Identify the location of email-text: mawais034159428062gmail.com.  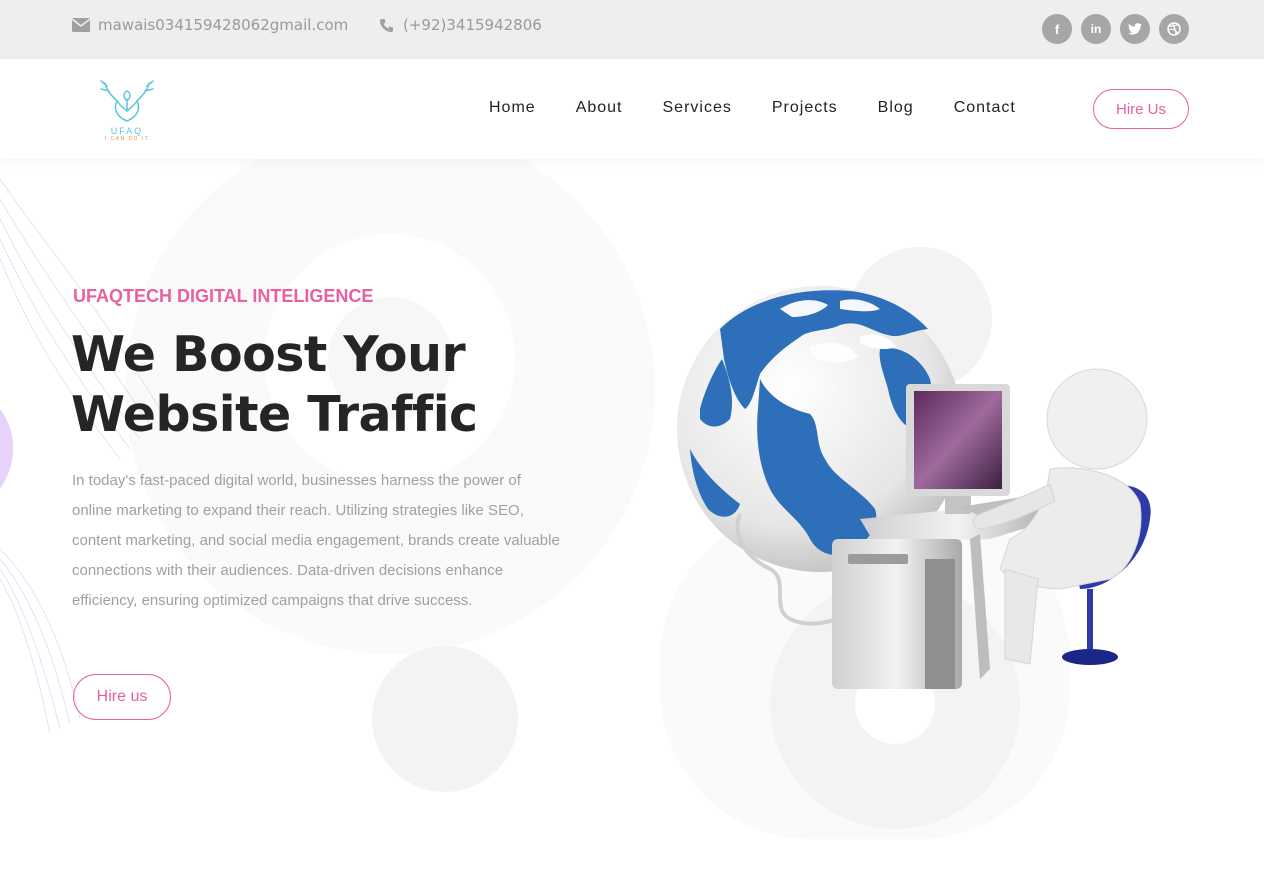
(223, 25).